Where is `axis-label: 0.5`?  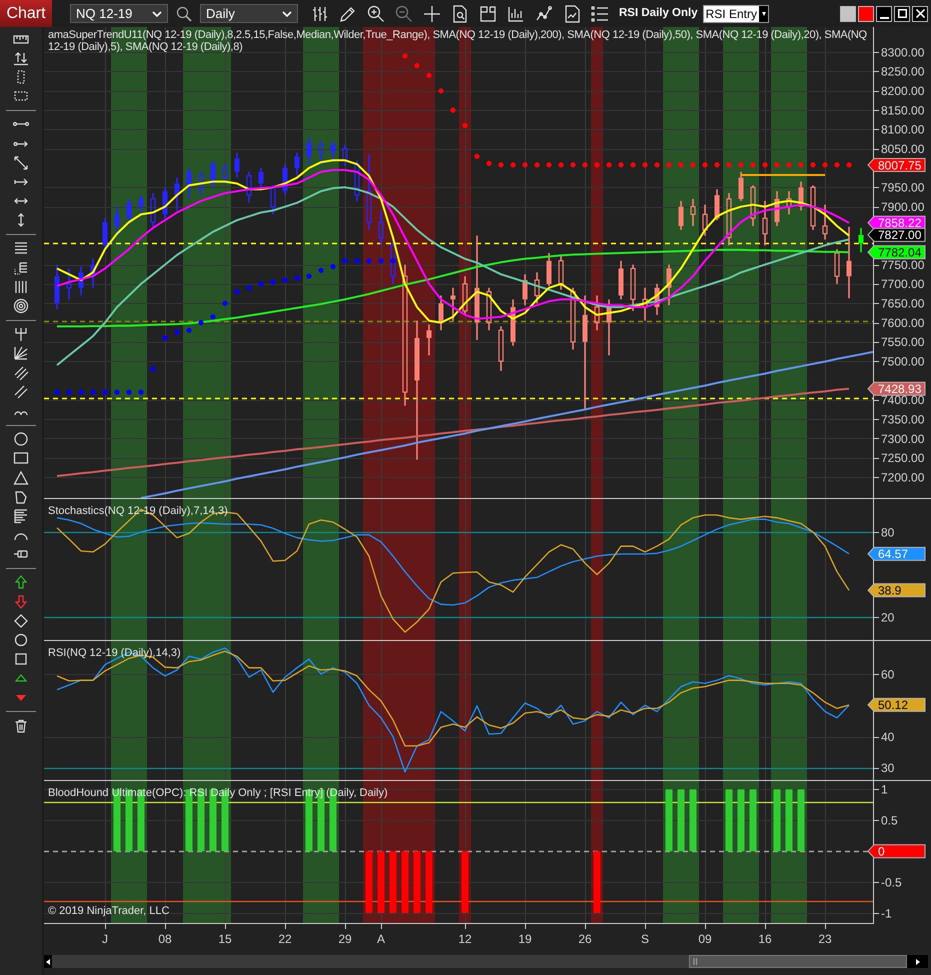 axis-label: 0.5 is located at coordinates (889, 821).